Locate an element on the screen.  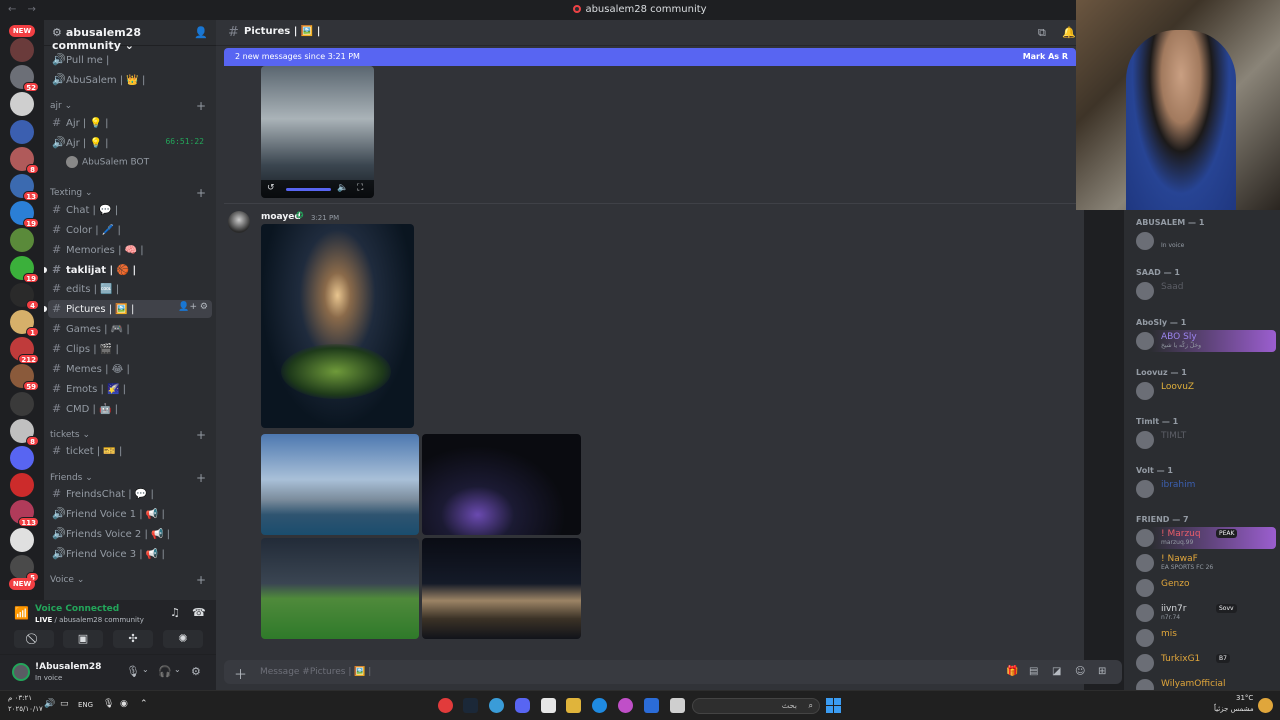
image-skyline is located at coordinates (340, 484).